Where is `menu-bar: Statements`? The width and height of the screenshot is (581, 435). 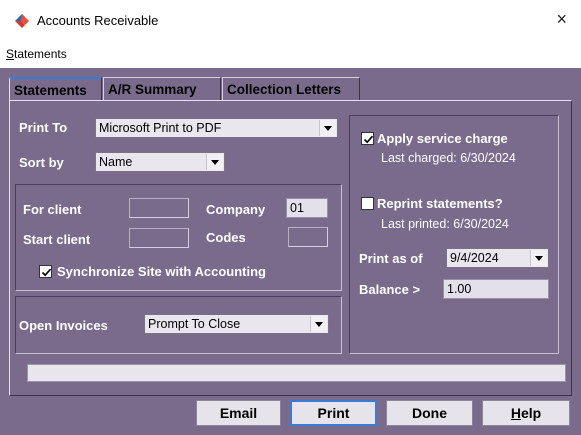
menu-bar: Statements is located at coordinates (290, 55).